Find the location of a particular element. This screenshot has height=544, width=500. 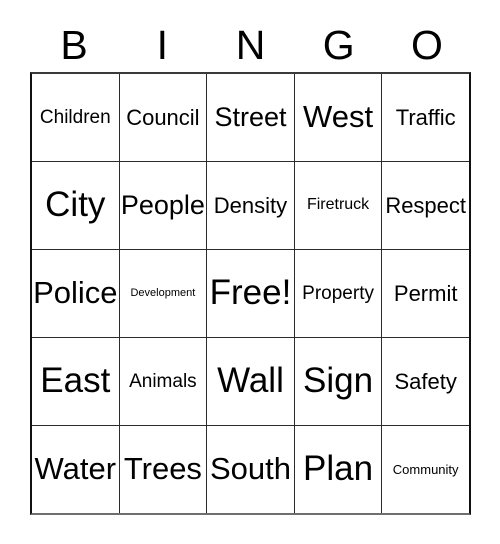

bingo-cell-label: East is located at coordinates (75, 381).